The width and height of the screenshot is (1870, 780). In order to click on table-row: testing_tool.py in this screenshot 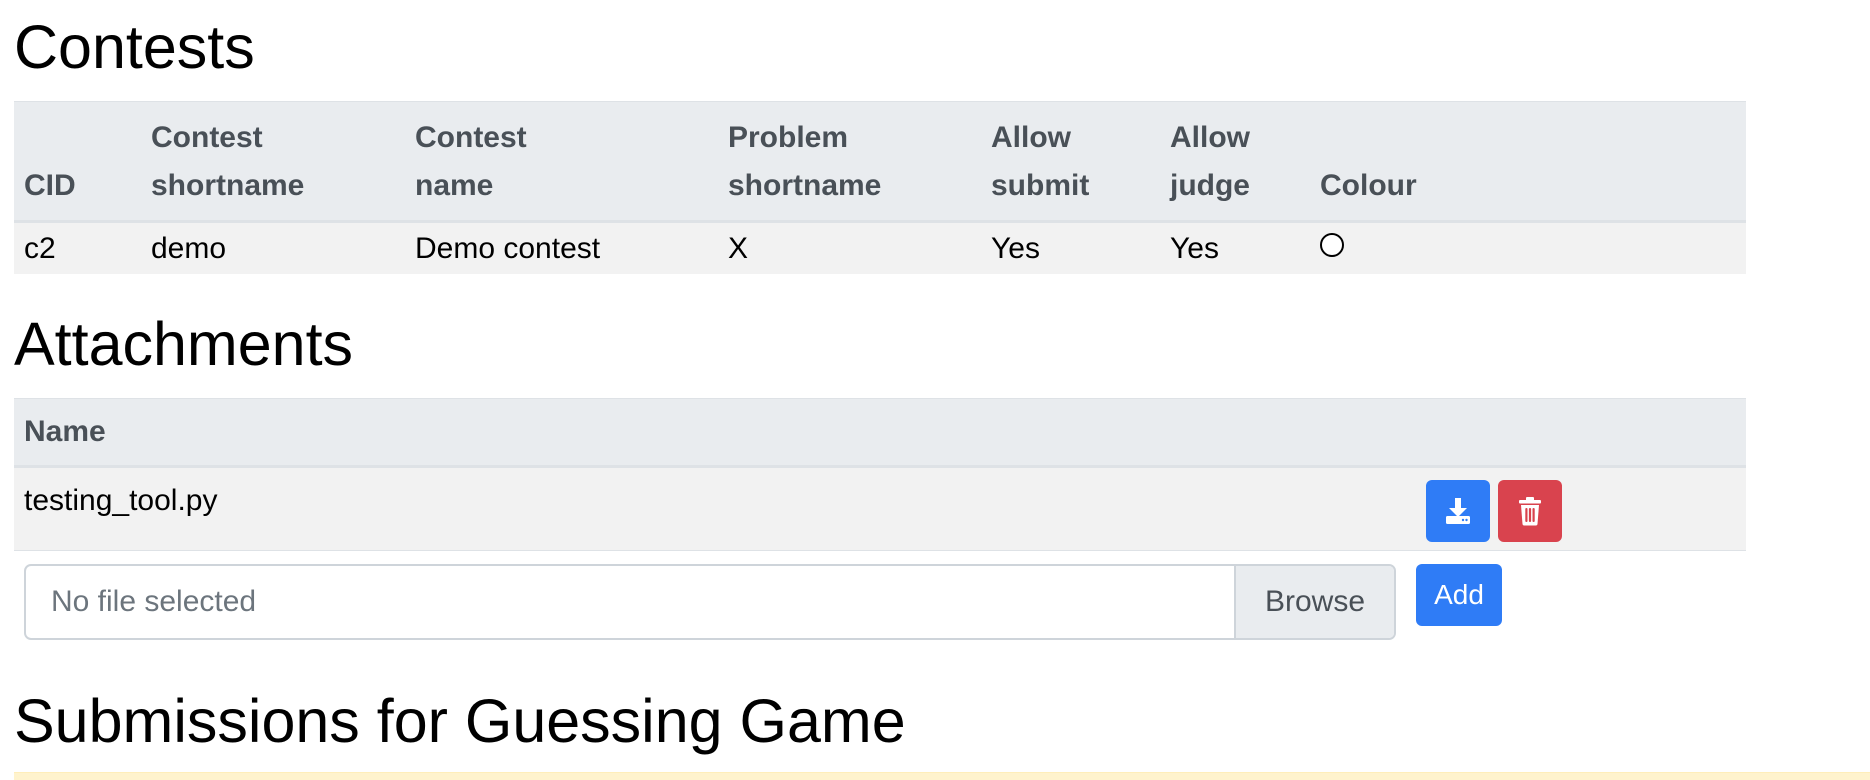, I will do `click(880, 508)`.